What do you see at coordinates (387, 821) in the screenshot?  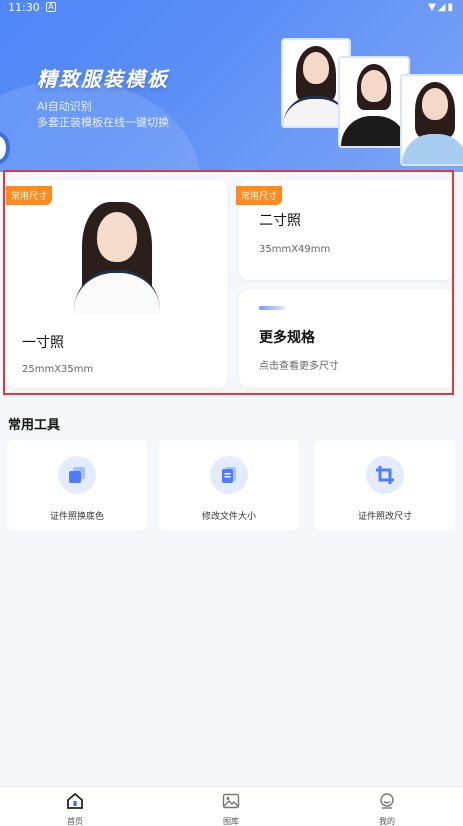 I see `nav-label: 我的` at bounding box center [387, 821].